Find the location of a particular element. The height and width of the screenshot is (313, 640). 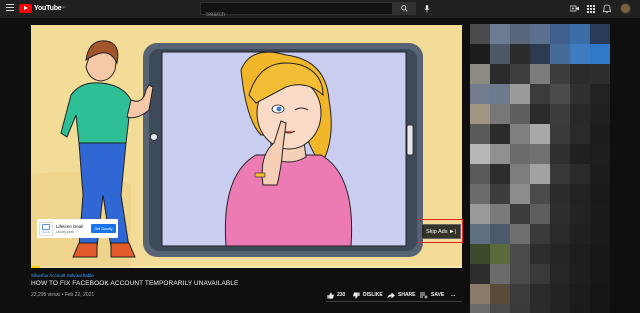

create-video-icon is located at coordinates (574, 8).